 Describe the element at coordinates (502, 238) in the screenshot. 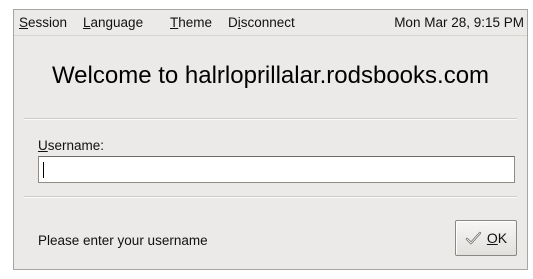

I see `ok-label-rest: K` at that location.